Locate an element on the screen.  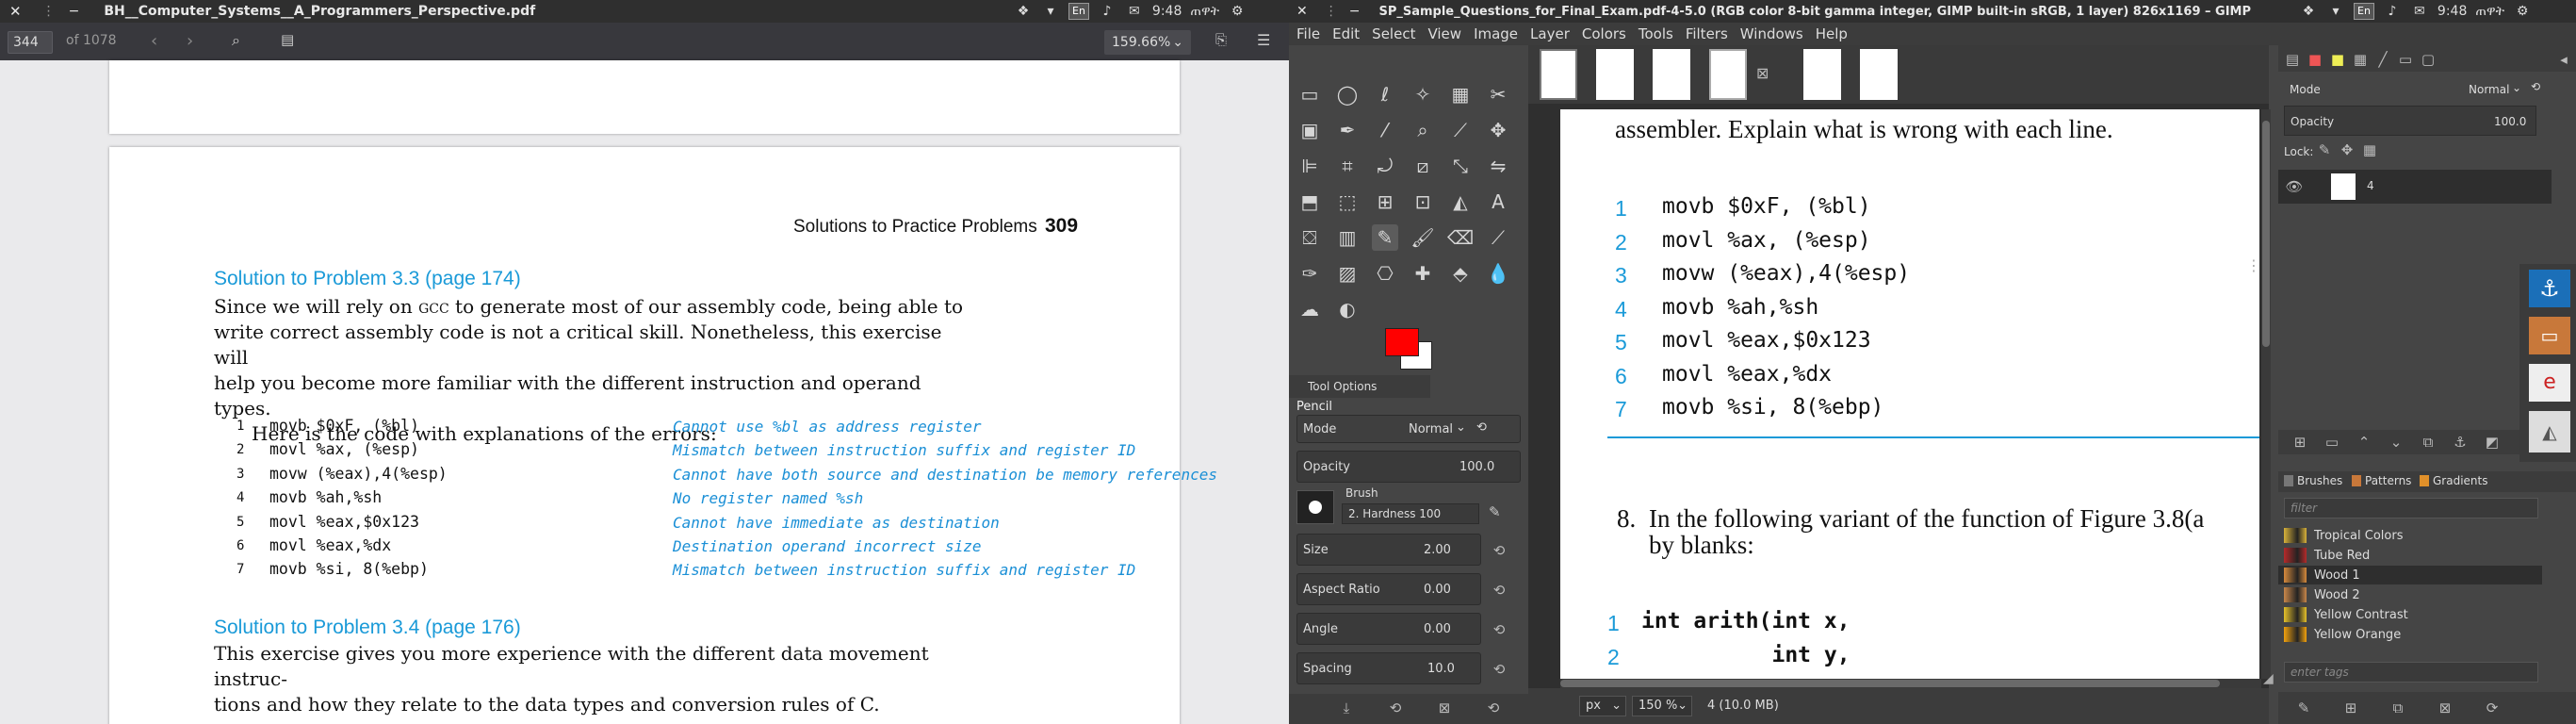
menu-item-select: Select is located at coordinates (1393, 33).